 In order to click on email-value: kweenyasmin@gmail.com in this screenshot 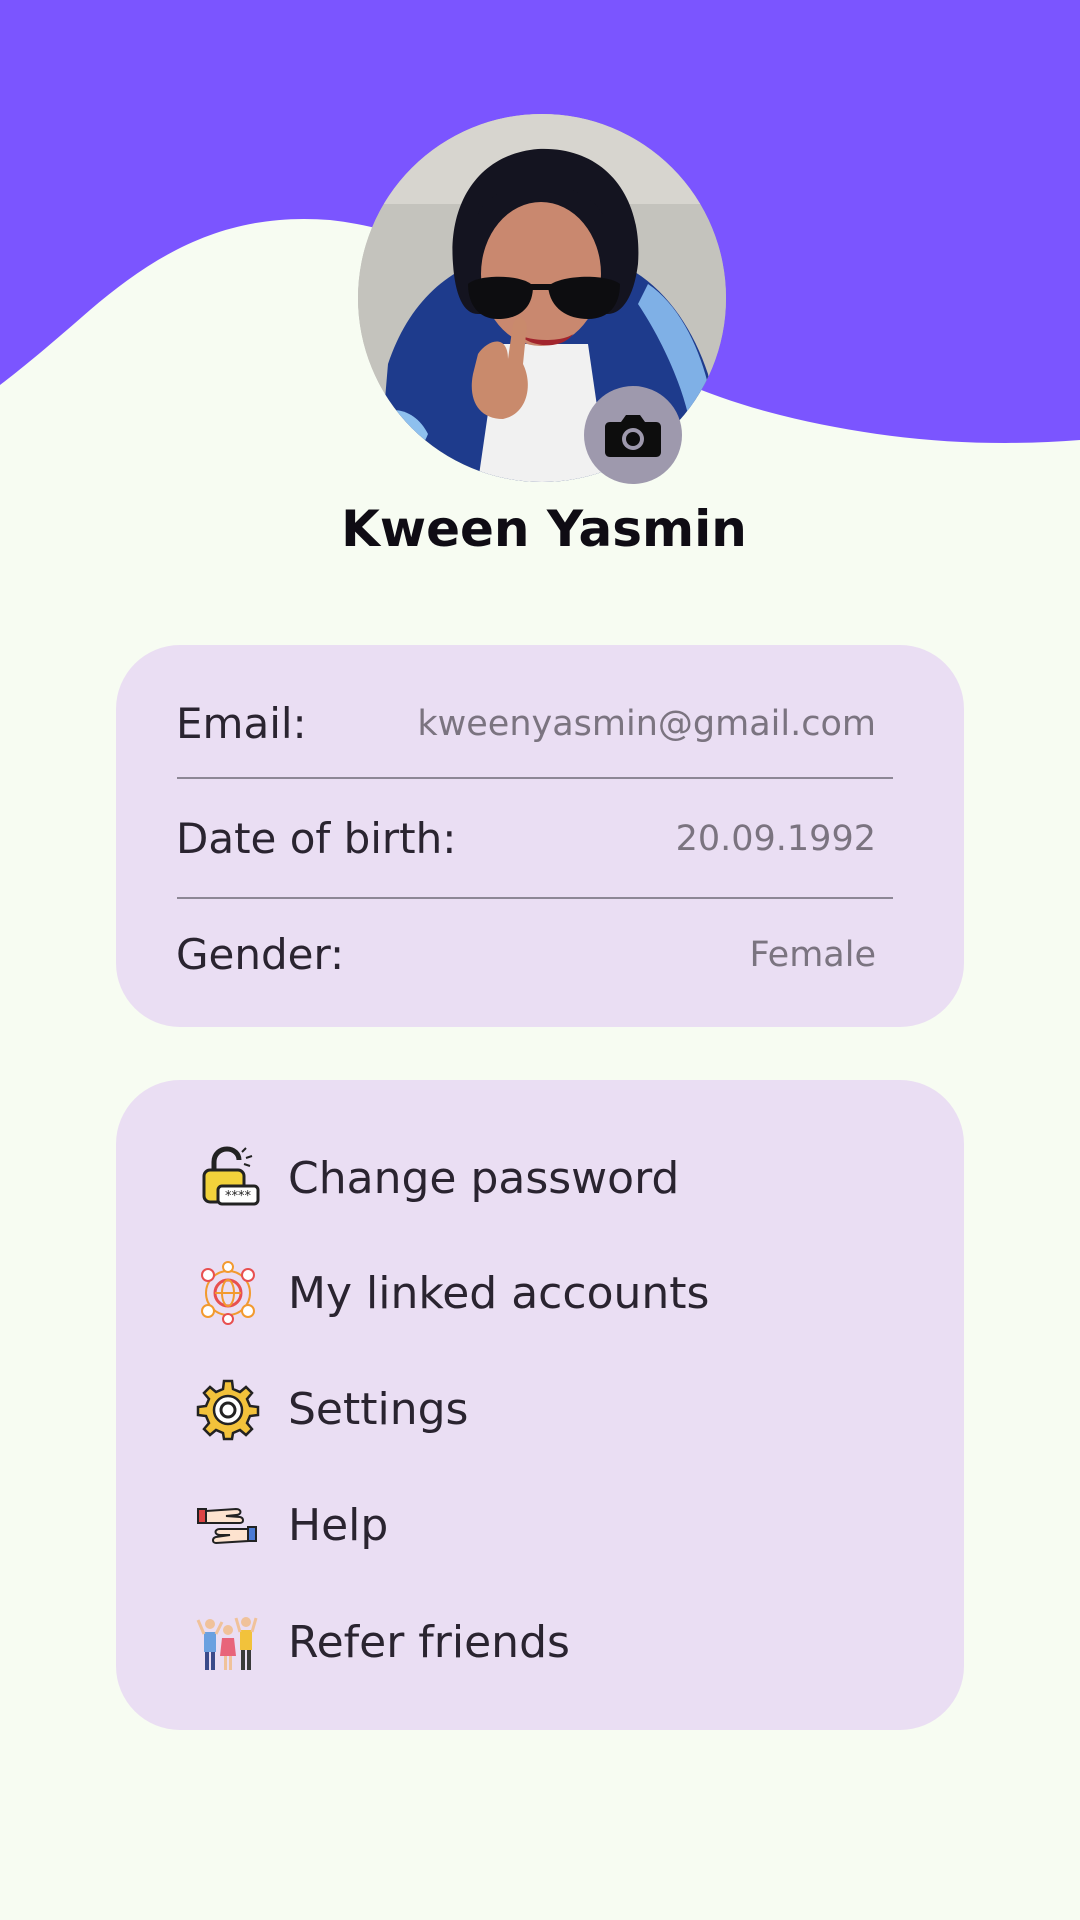, I will do `click(646, 724)`.